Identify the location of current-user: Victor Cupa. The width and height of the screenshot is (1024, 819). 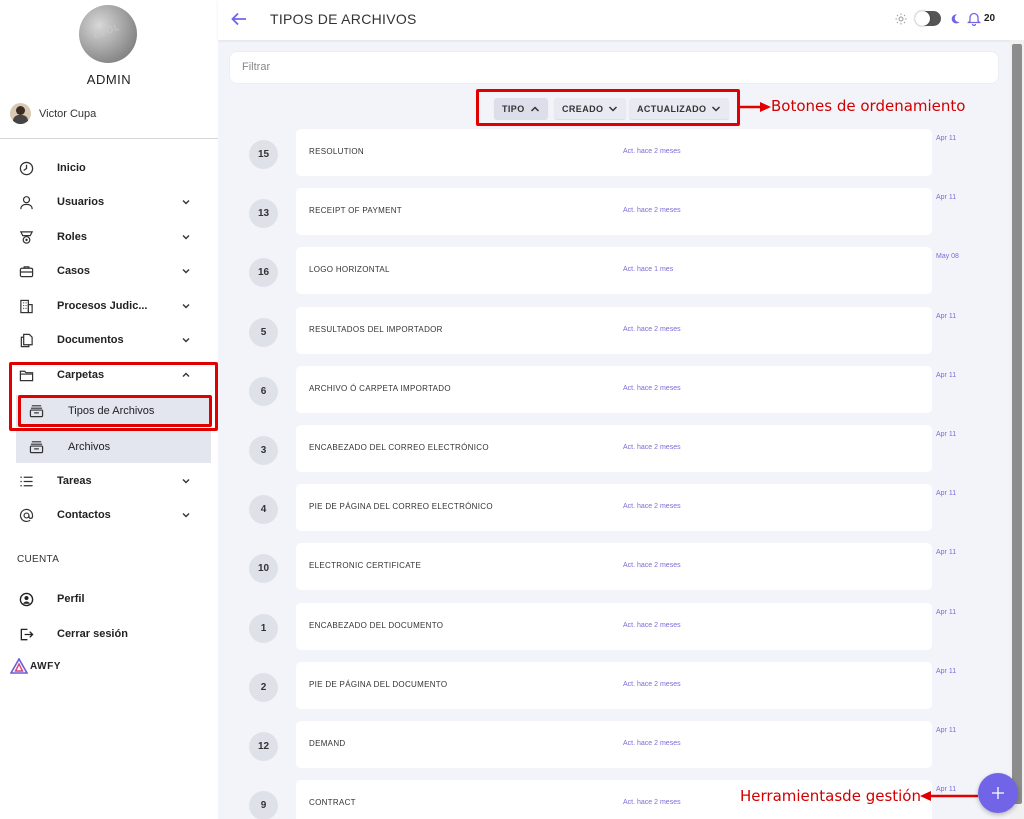
(53, 113).